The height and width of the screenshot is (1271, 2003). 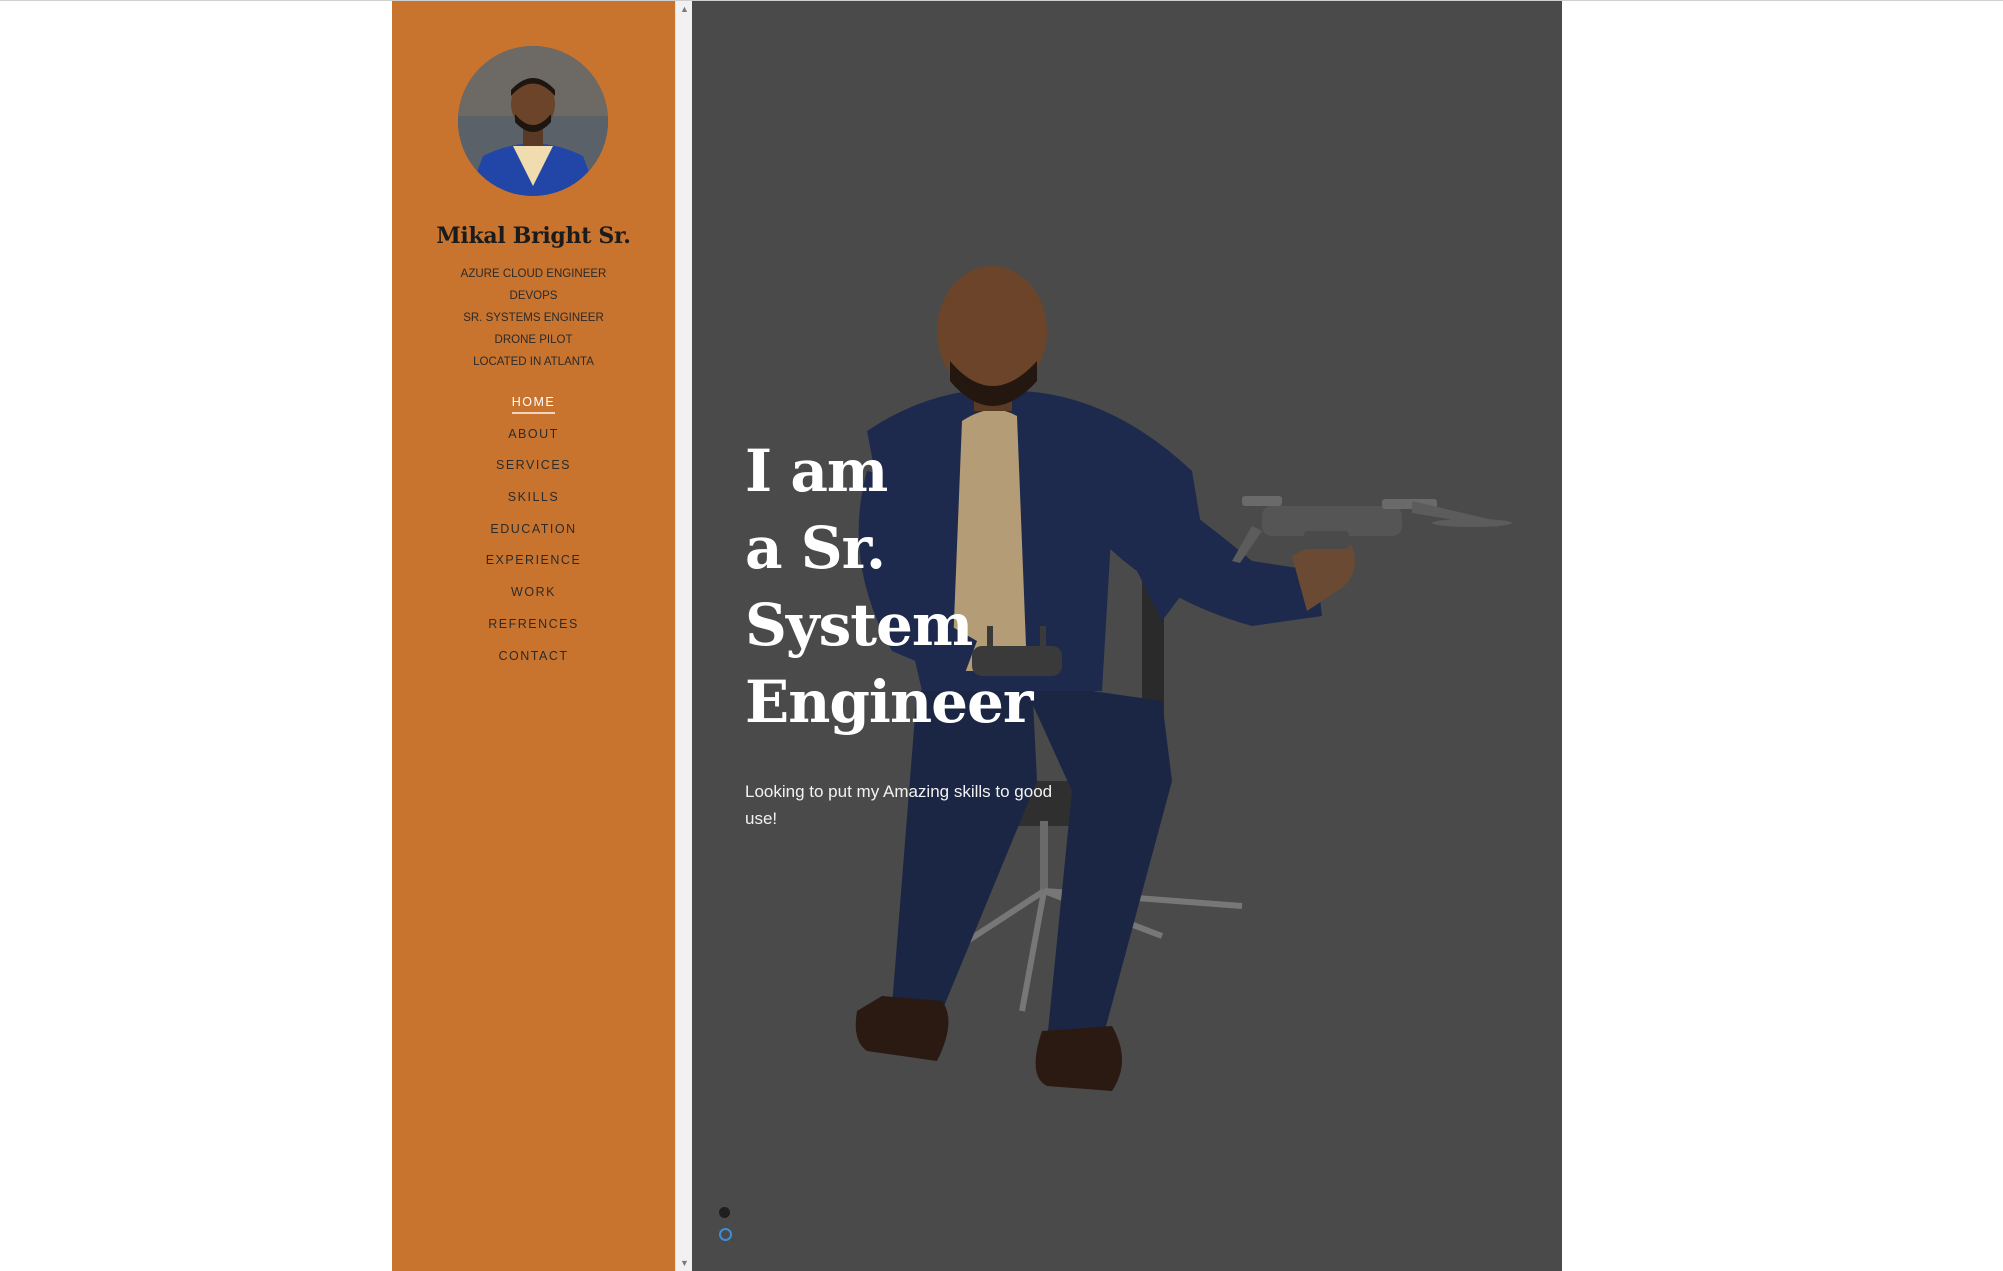 What do you see at coordinates (725, 1234) in the screenshot?
I see `slide-dot-2-active` at bounding box center [725, 1234].